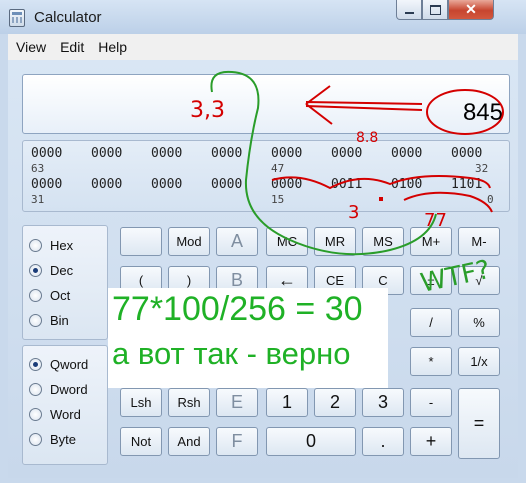  Describe the element at coordinates (479, 241) in the screenshot. I see `key-m-minus: M-` at that location.